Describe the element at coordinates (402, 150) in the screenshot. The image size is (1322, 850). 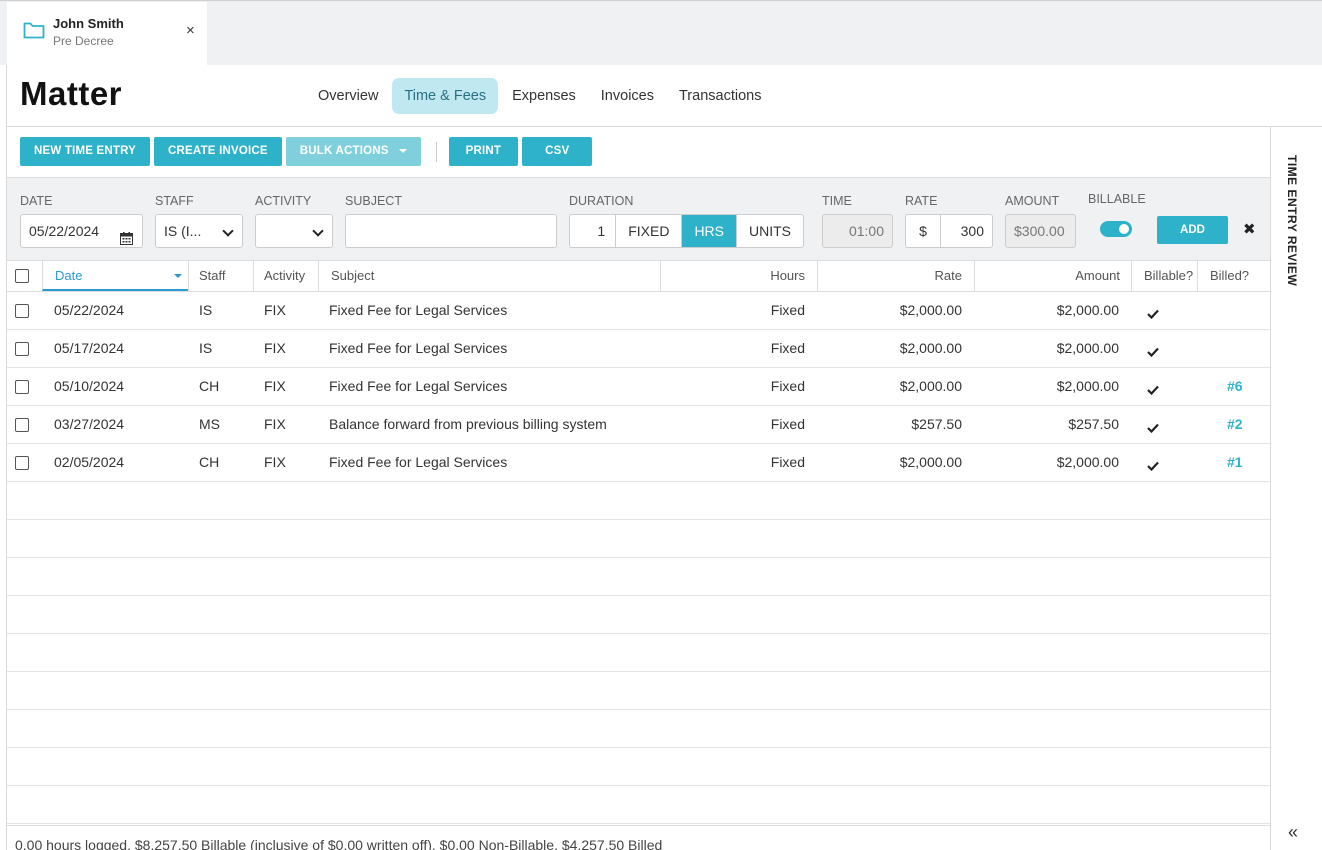
I see `caret-down-icon` at that location.